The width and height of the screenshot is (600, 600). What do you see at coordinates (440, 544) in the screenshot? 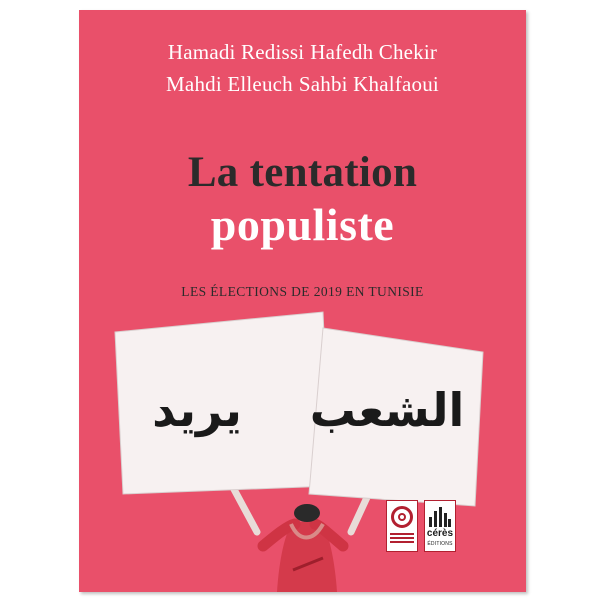
I see `publisher-sub: ÉDITIONS` at bounding box center [440, 544].